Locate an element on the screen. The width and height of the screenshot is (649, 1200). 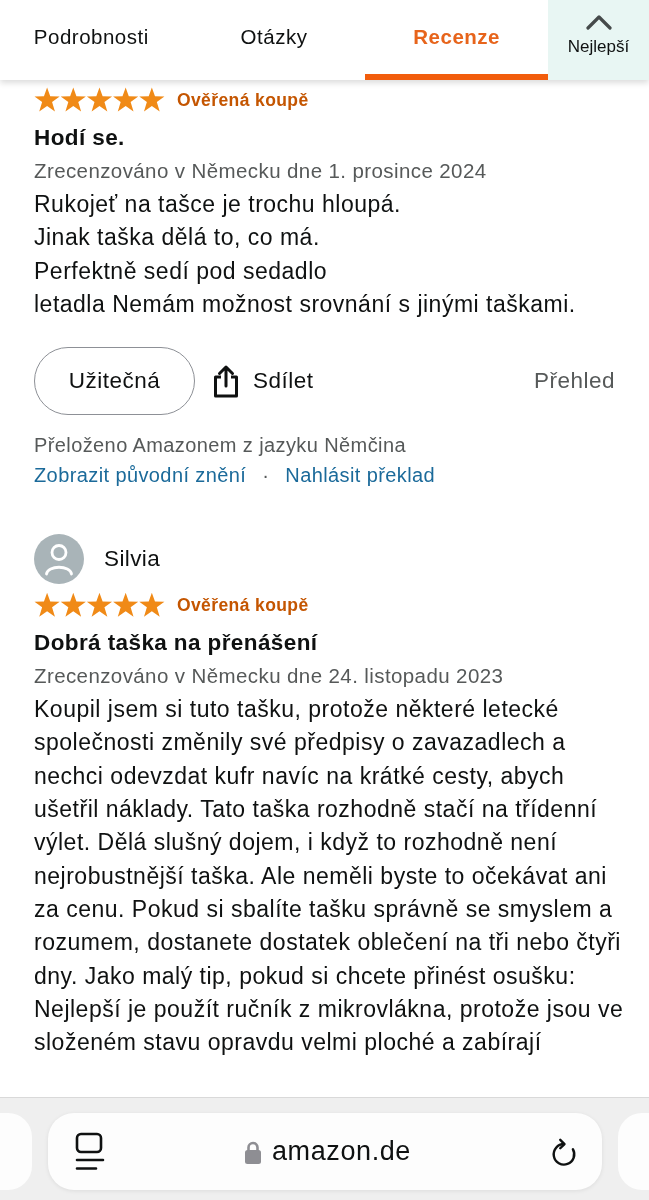
url-text: amazon.de is located at coordinates (341, 1152).